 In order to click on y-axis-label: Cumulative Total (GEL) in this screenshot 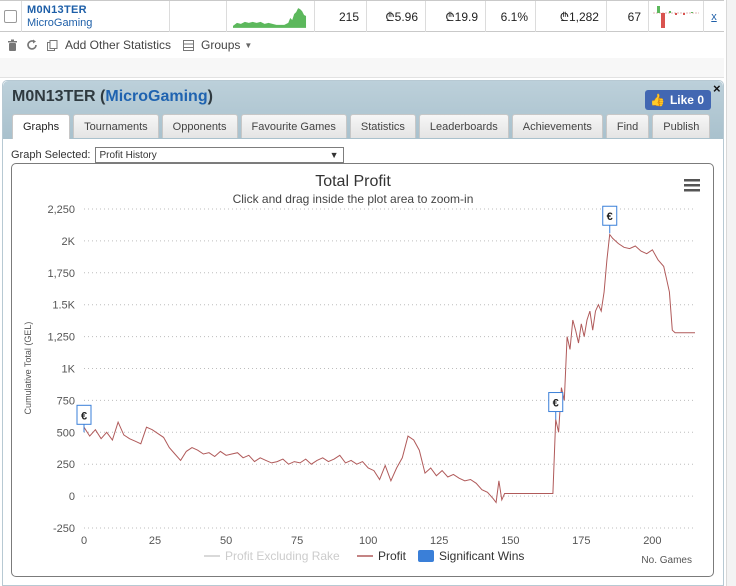, I will do `click(28, 368)`.